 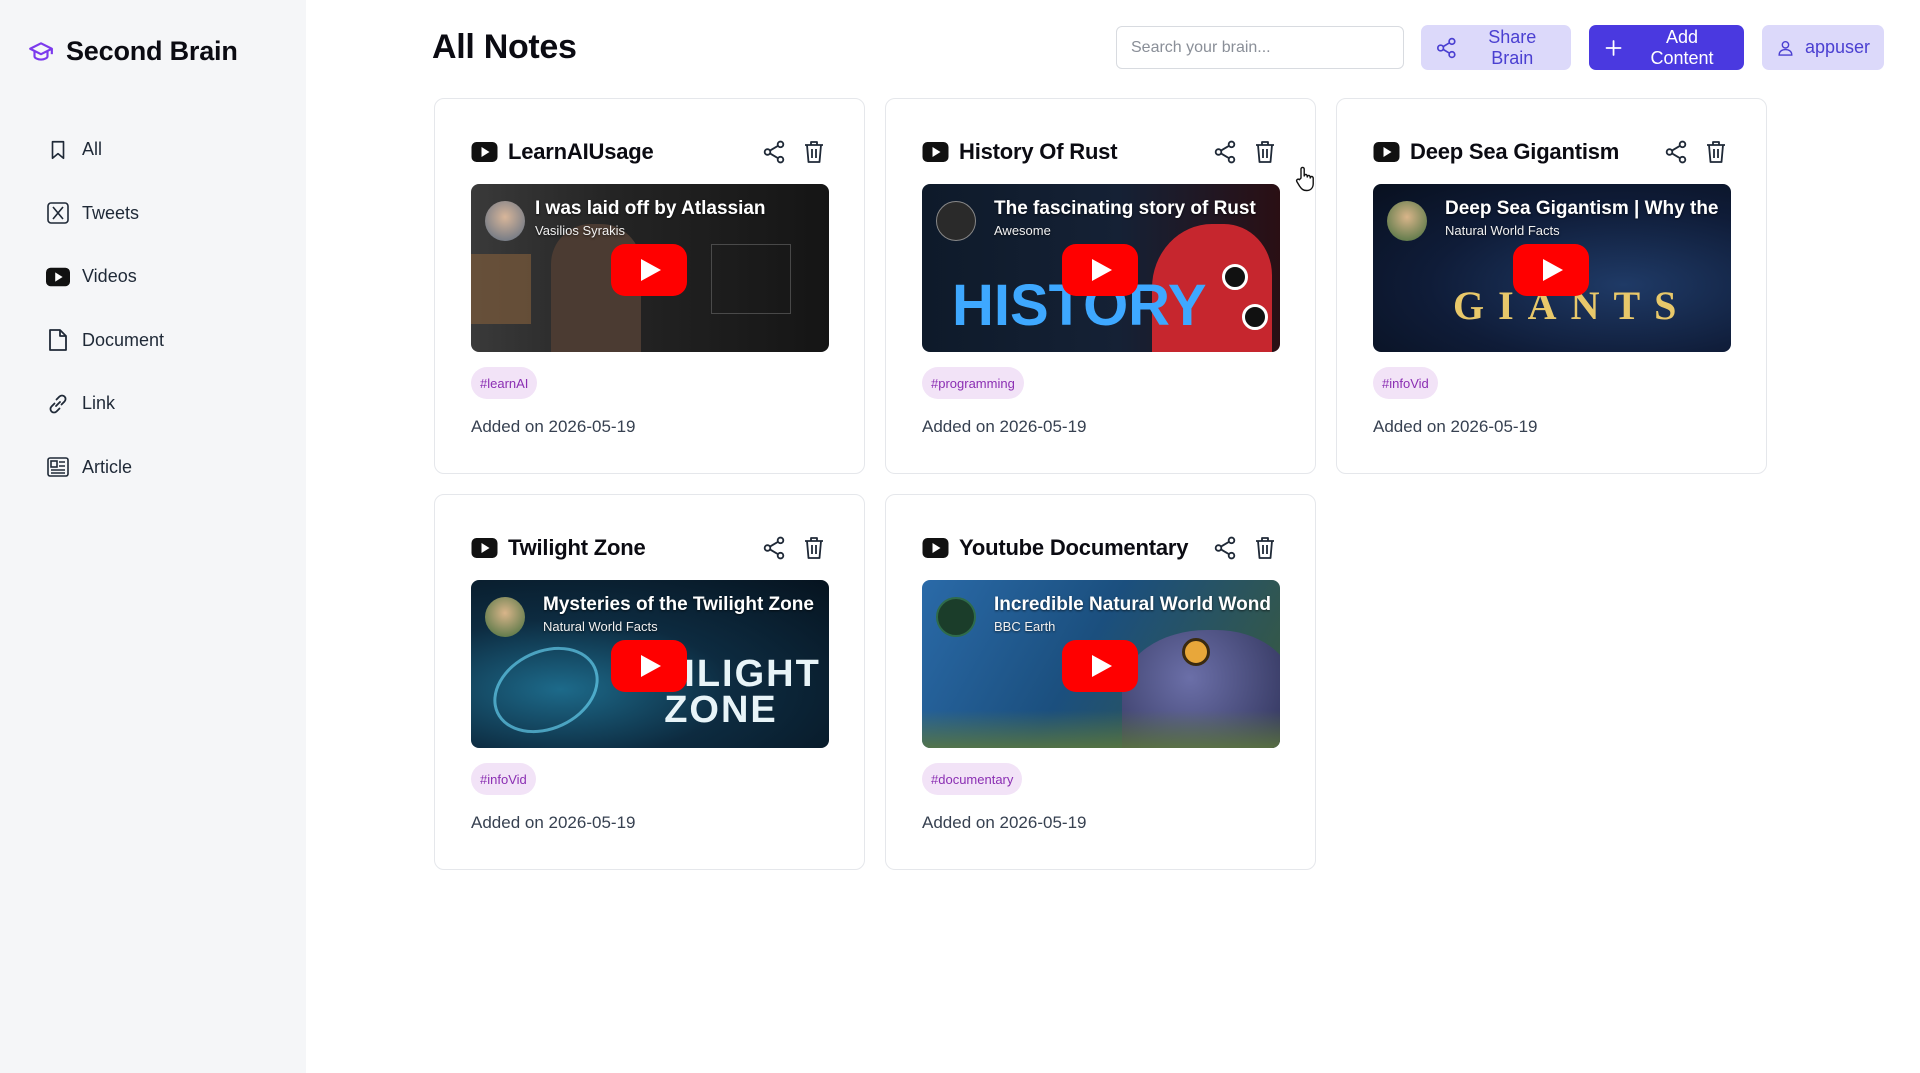 What do you see at coordinates (1038, 151) in the screenshot?
I see `note-title: History Of Rust` at bounding box center [1038, 151].